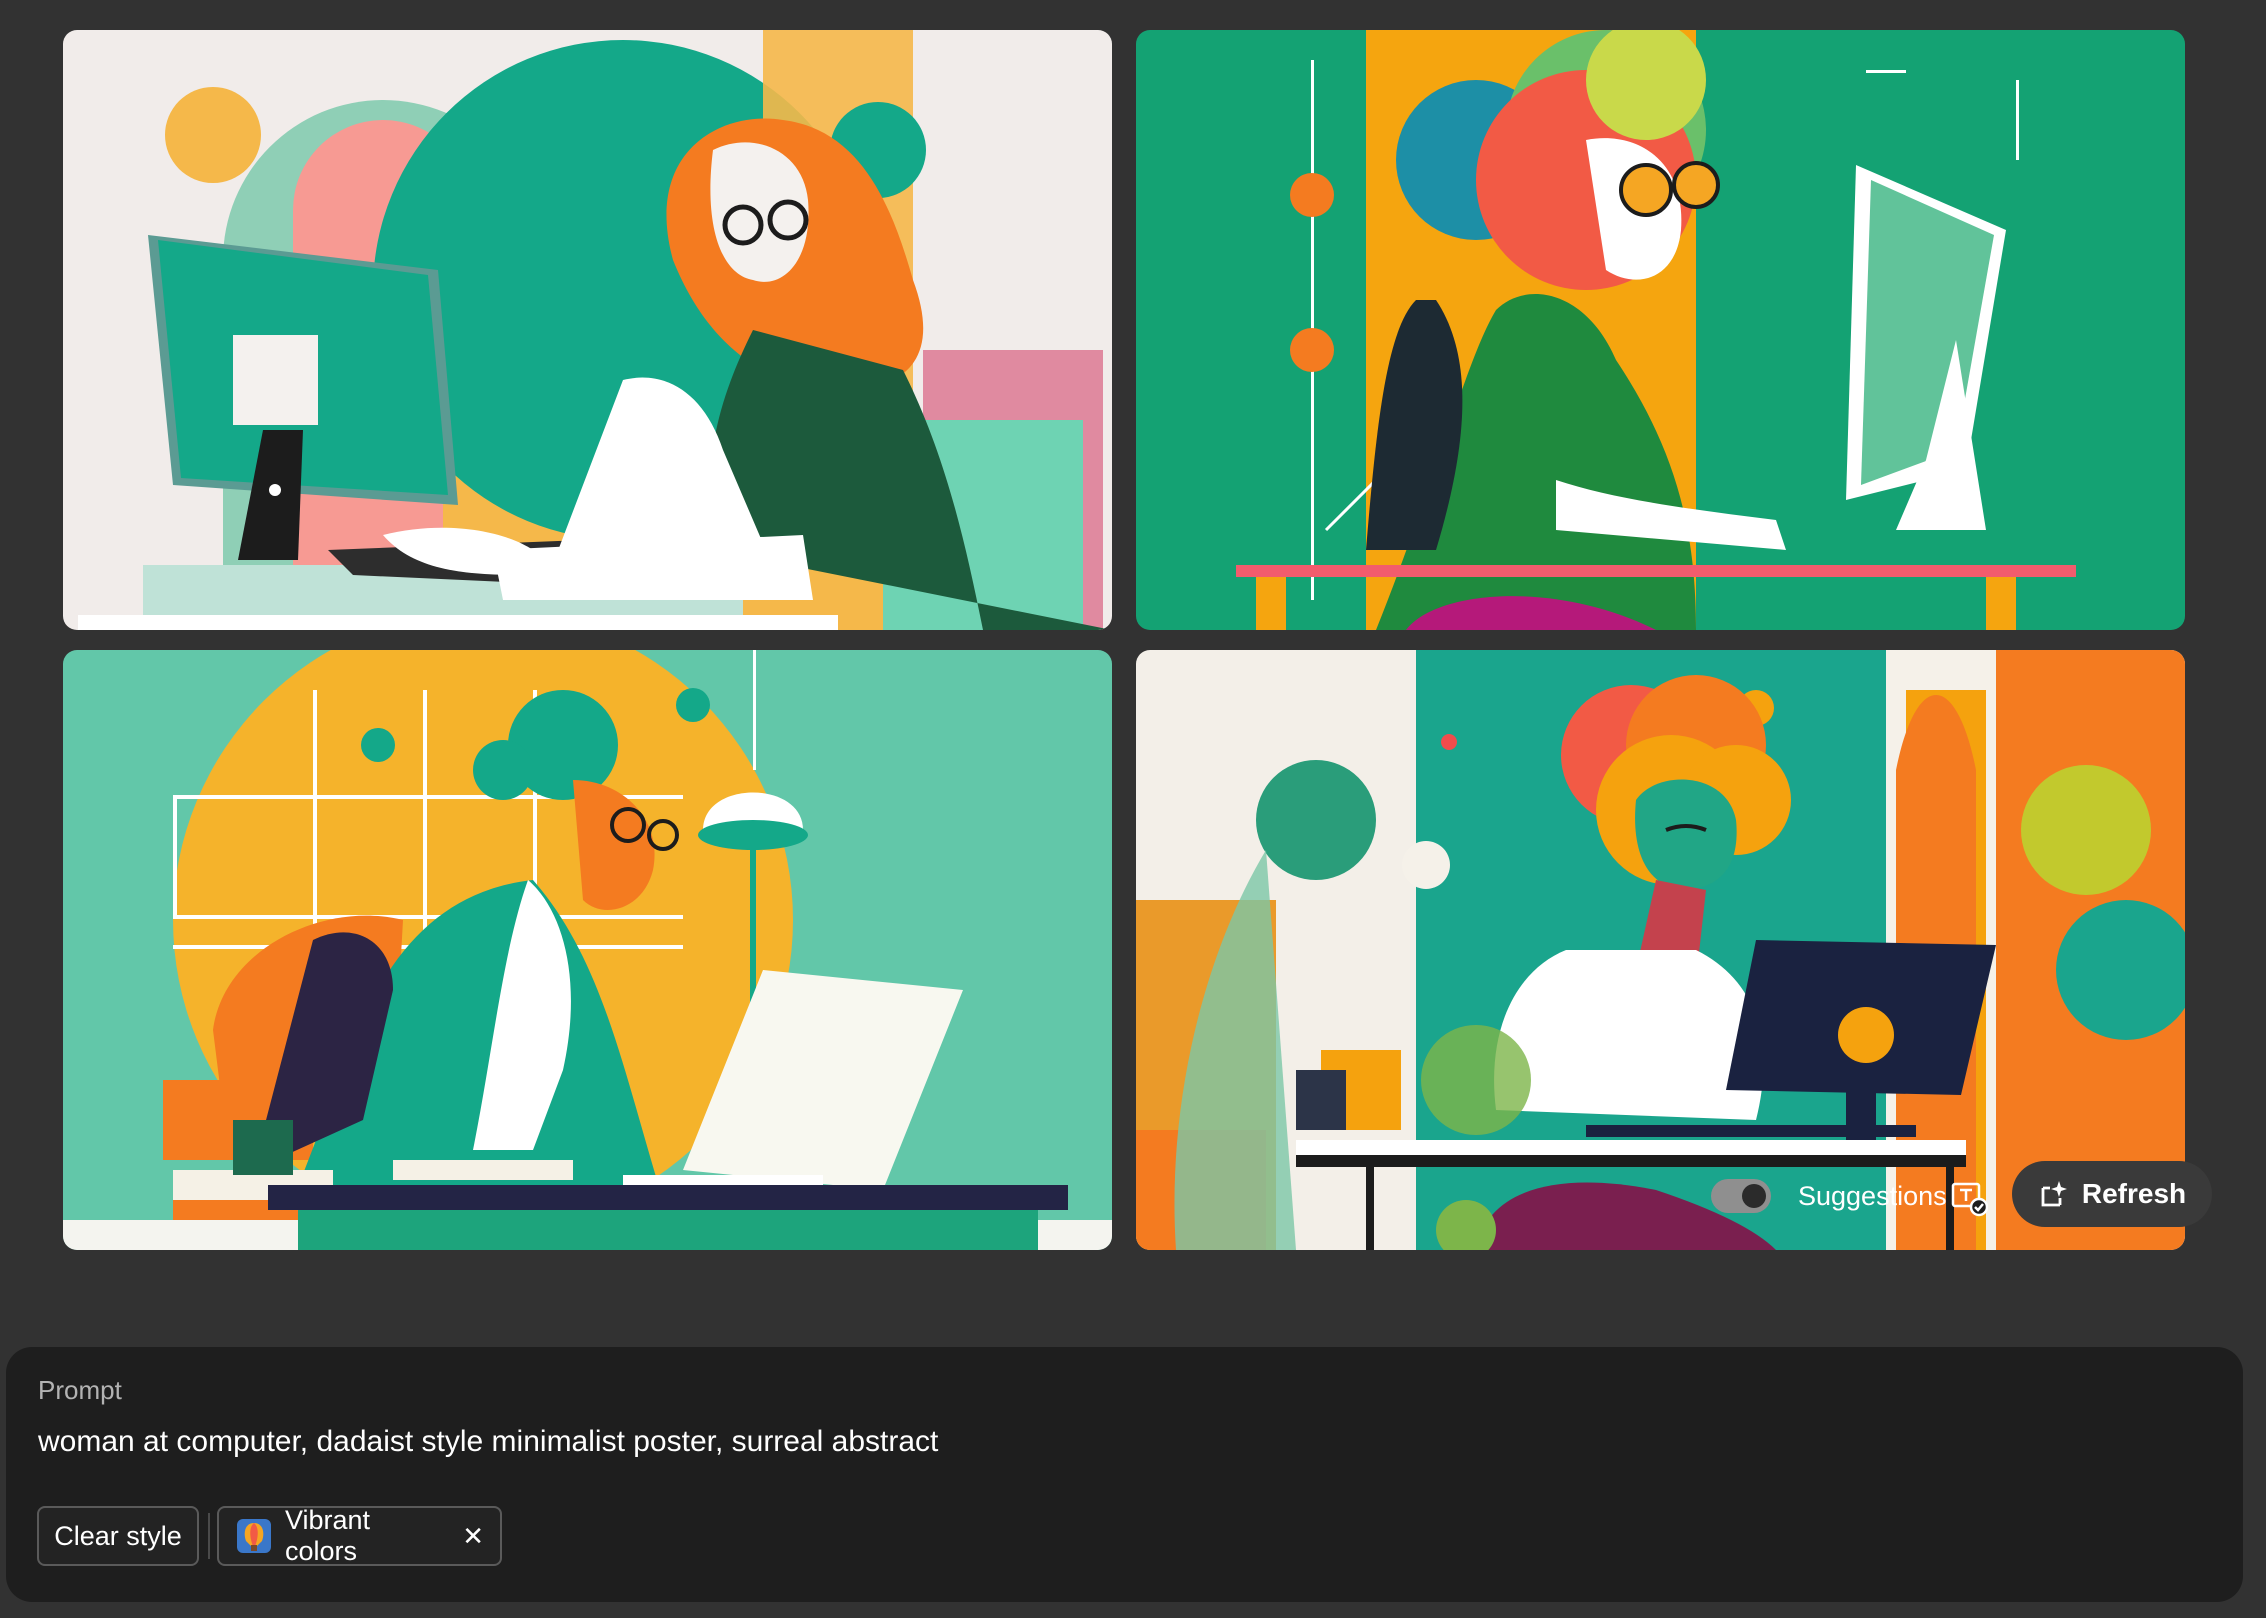 The height and width of the screenshot is (1618, 2266). I want to click on suggestions-toggle, so click(1741, 1196).